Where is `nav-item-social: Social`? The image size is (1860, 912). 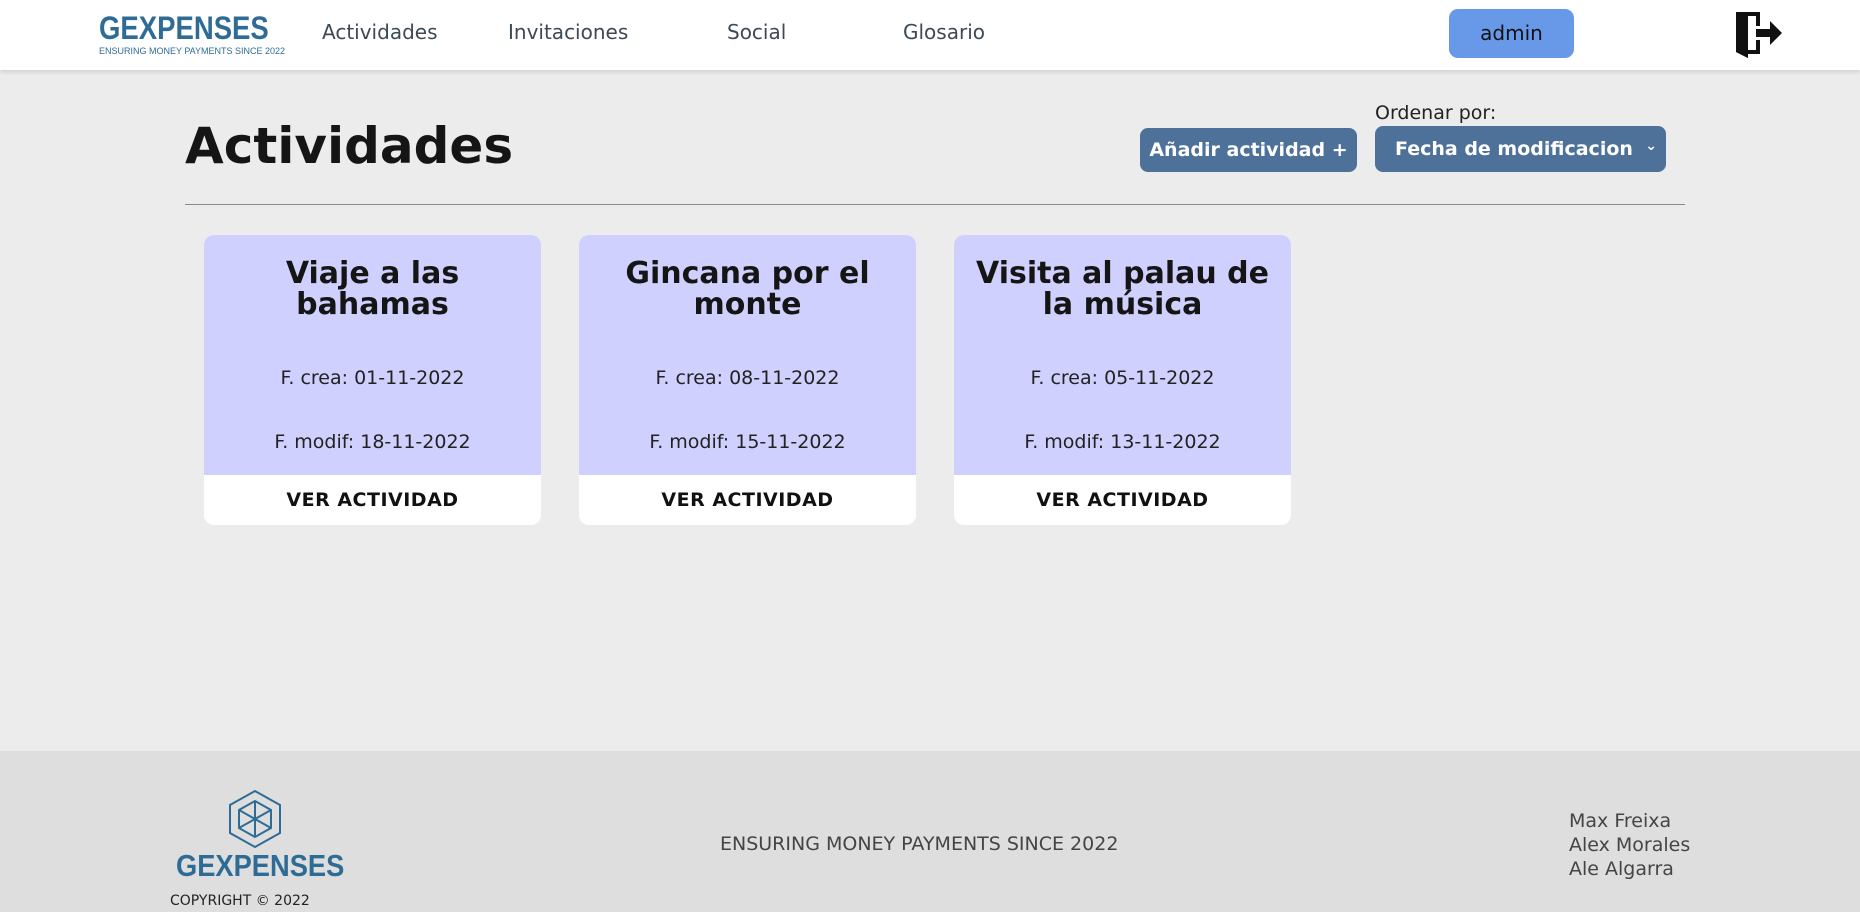
nav-item-social: Social is located at coordinates (756, 32).